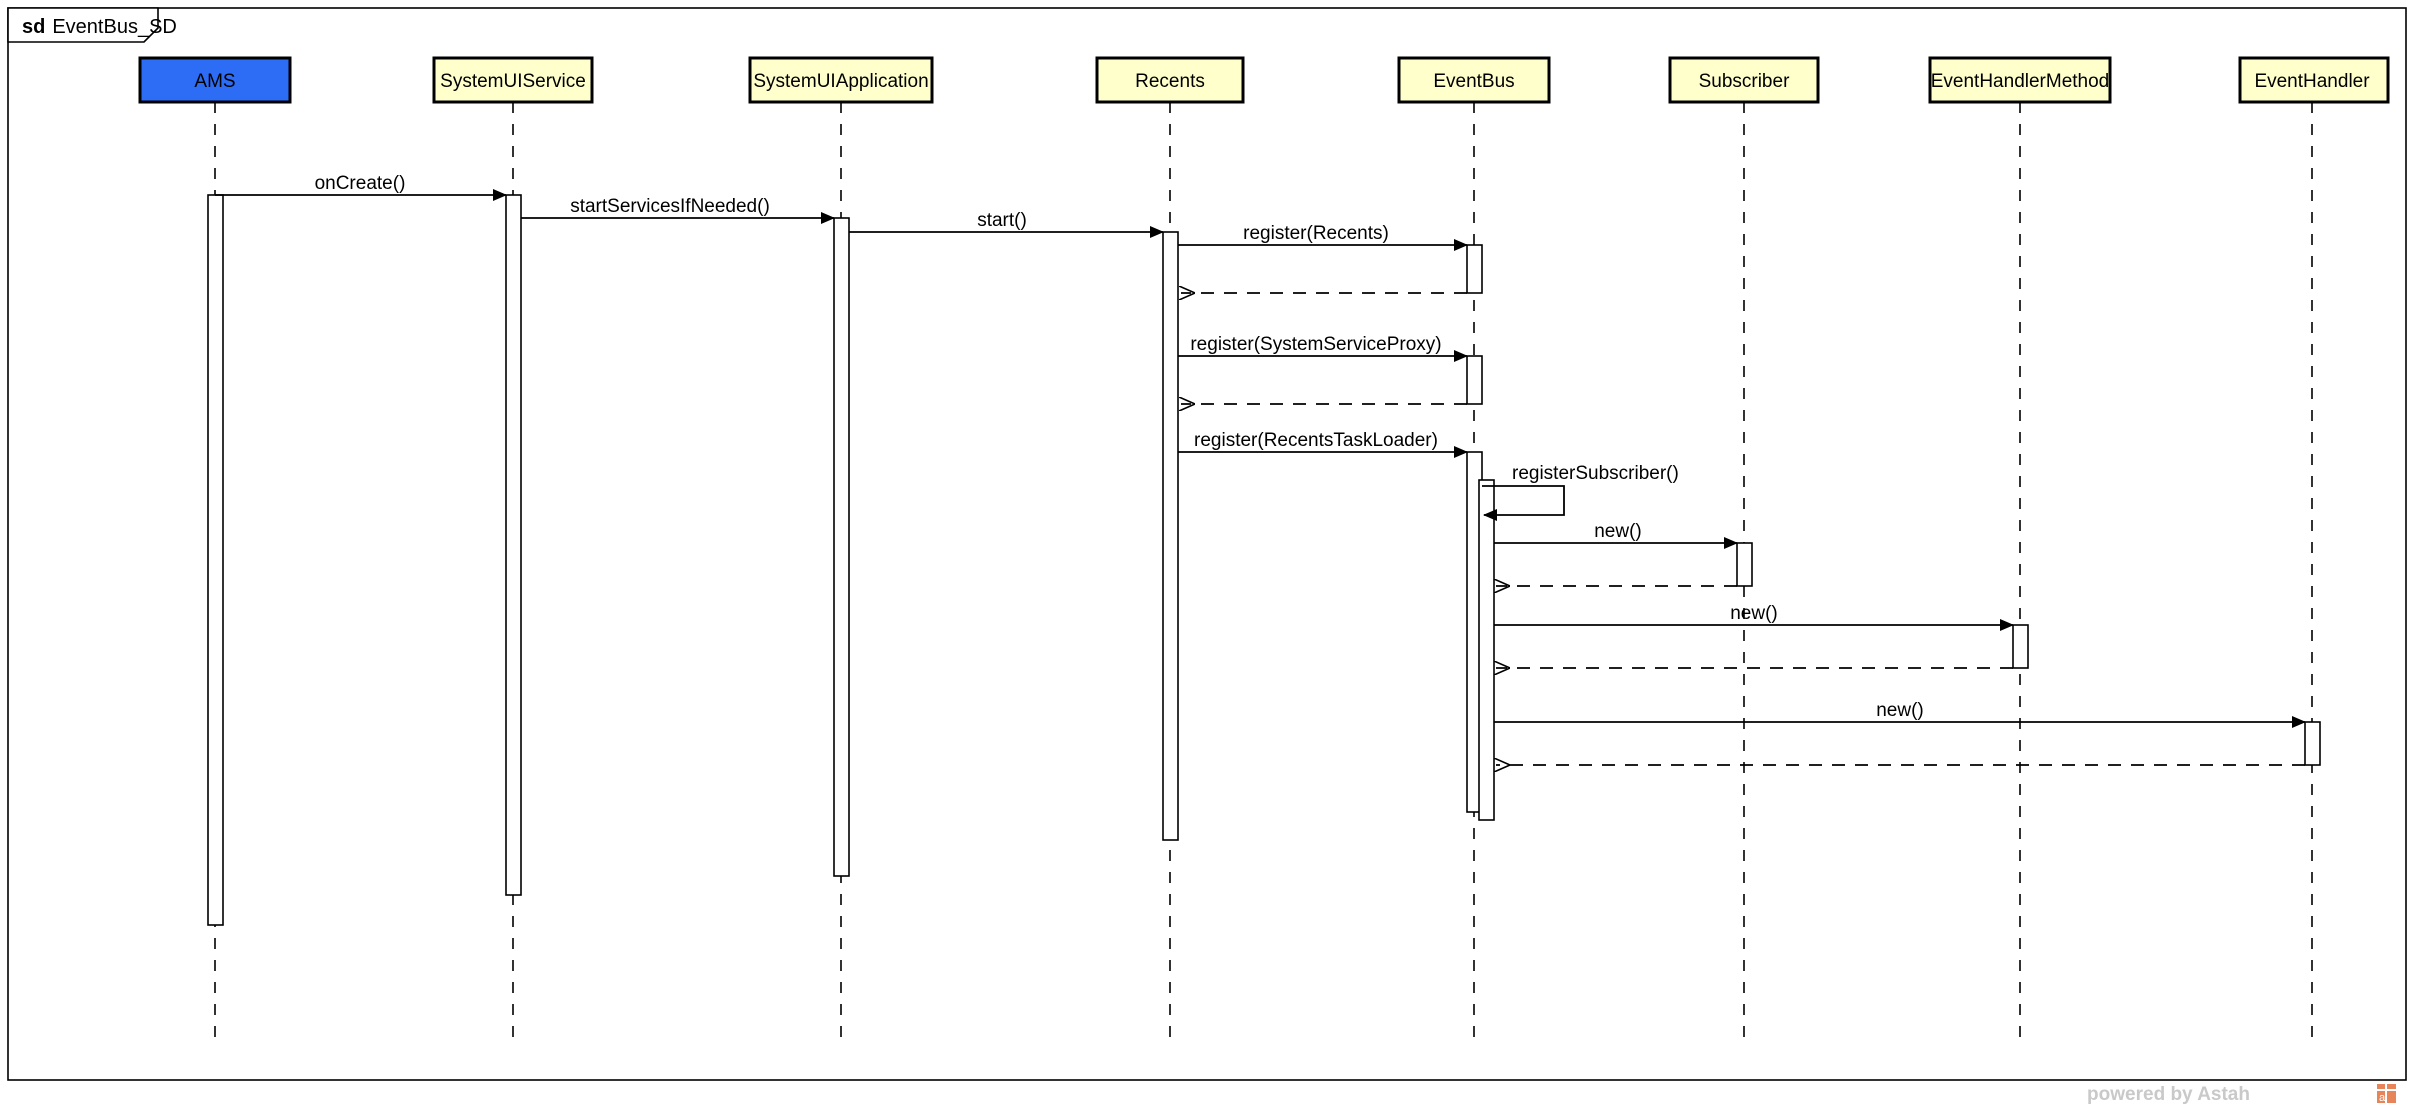  I want to click on frame-name: EventBus_SD, so click(114, 27).